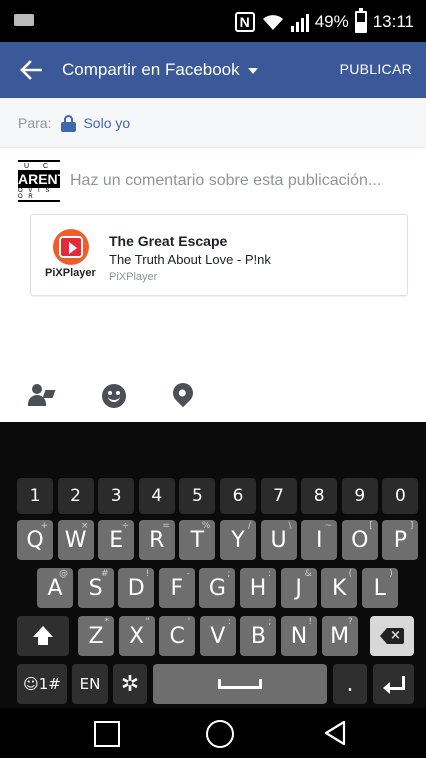  Describe the element at coordinates (308, 574) in the screenshot. I see `key-j-hint: &` at that location.